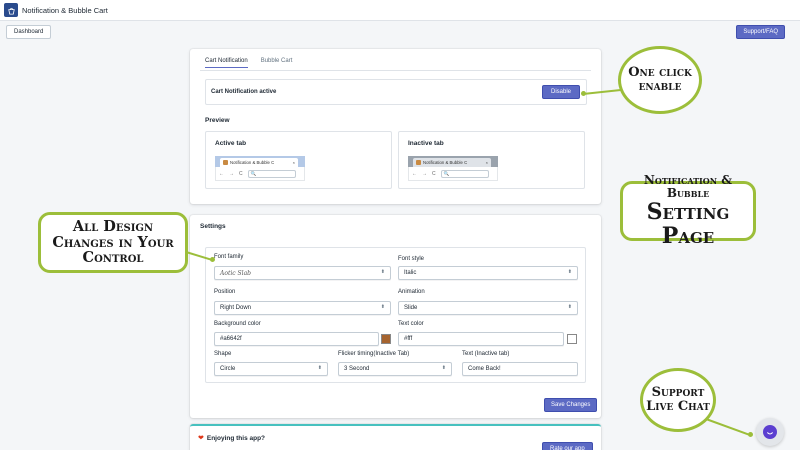 The image size is (800, 450). Describe the element at coordinates (244, 92) in the screenshot. I see `notification-status-text: Cart Notification active` at that location.